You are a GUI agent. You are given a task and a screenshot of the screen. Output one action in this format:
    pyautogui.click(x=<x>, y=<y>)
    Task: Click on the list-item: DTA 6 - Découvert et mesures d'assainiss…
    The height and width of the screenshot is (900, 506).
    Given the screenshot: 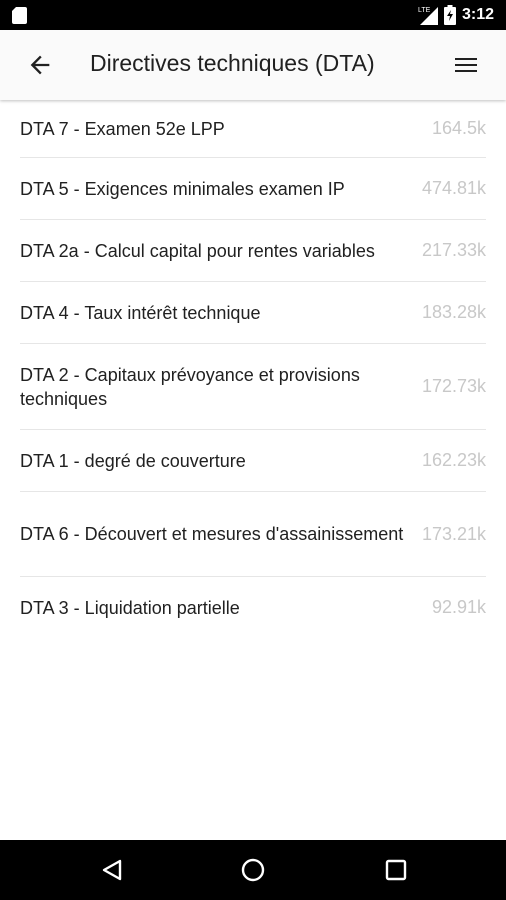 What is the action you would take?
    pyautogui.click(x=253, y=534)
    